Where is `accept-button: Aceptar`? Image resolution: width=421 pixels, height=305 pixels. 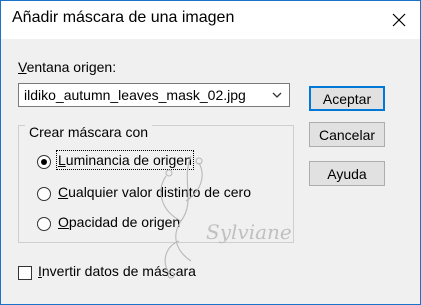
accept-button: Aceptar is located at coordinates (347, 98).